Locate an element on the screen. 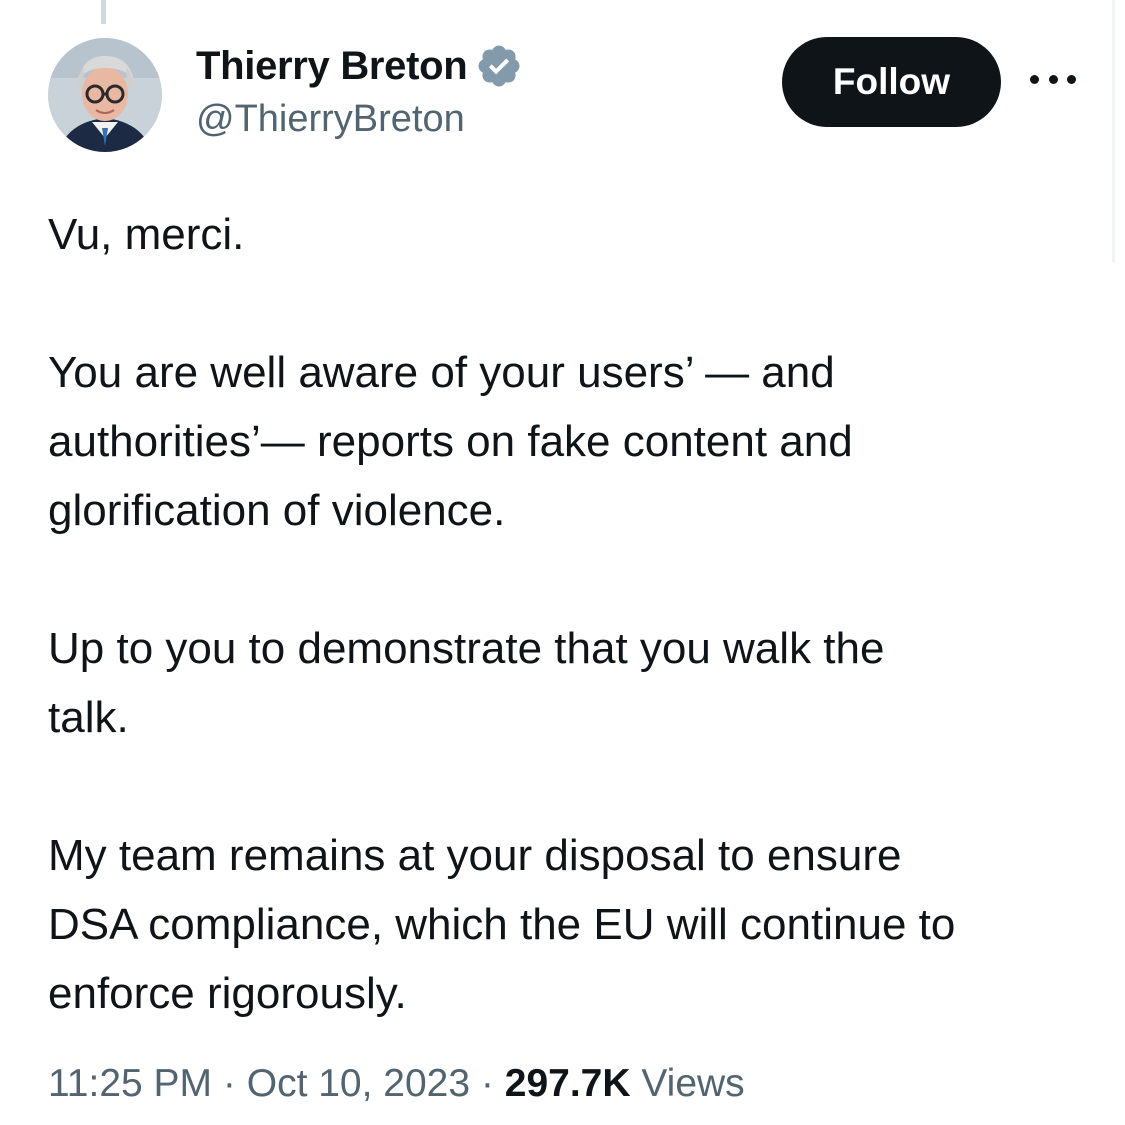 Image resolution: width=1125 pixels, height=1125 pixels. author-info: Thierry Breton @ThierryBreton is located at coordinates (359, 90).